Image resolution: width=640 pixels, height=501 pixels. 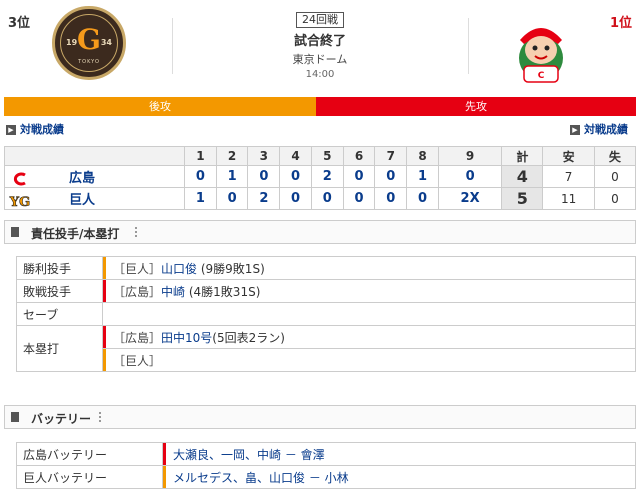 I want to click on section-title: 責任投手/本塁打, so click(x=75, y=234).